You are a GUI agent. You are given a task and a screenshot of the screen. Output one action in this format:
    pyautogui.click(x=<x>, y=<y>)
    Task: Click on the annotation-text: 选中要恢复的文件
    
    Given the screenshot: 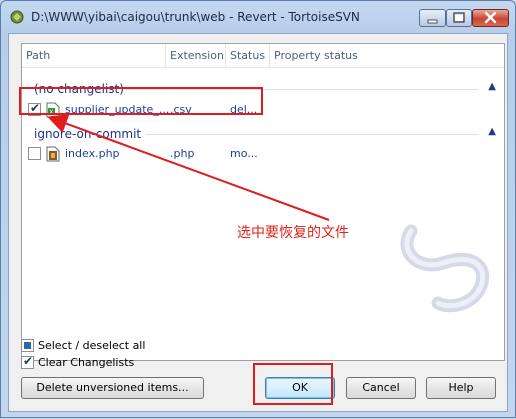 What is the action you would take?
    pyautogui.click(x=293, y=233)
    